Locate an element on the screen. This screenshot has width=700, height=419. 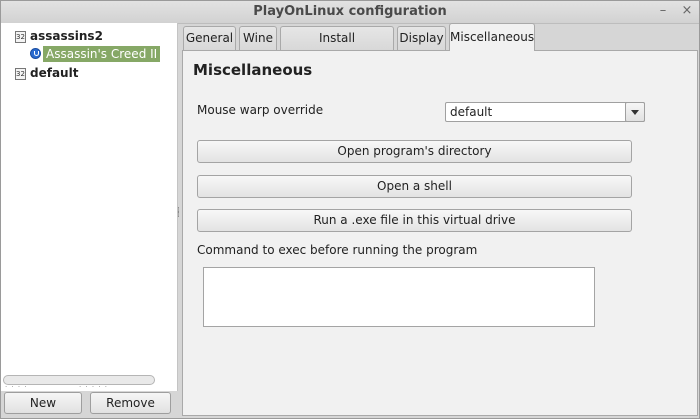
tree-item-assassins2: 32 assassins2 is located at coordinates (59, 36).